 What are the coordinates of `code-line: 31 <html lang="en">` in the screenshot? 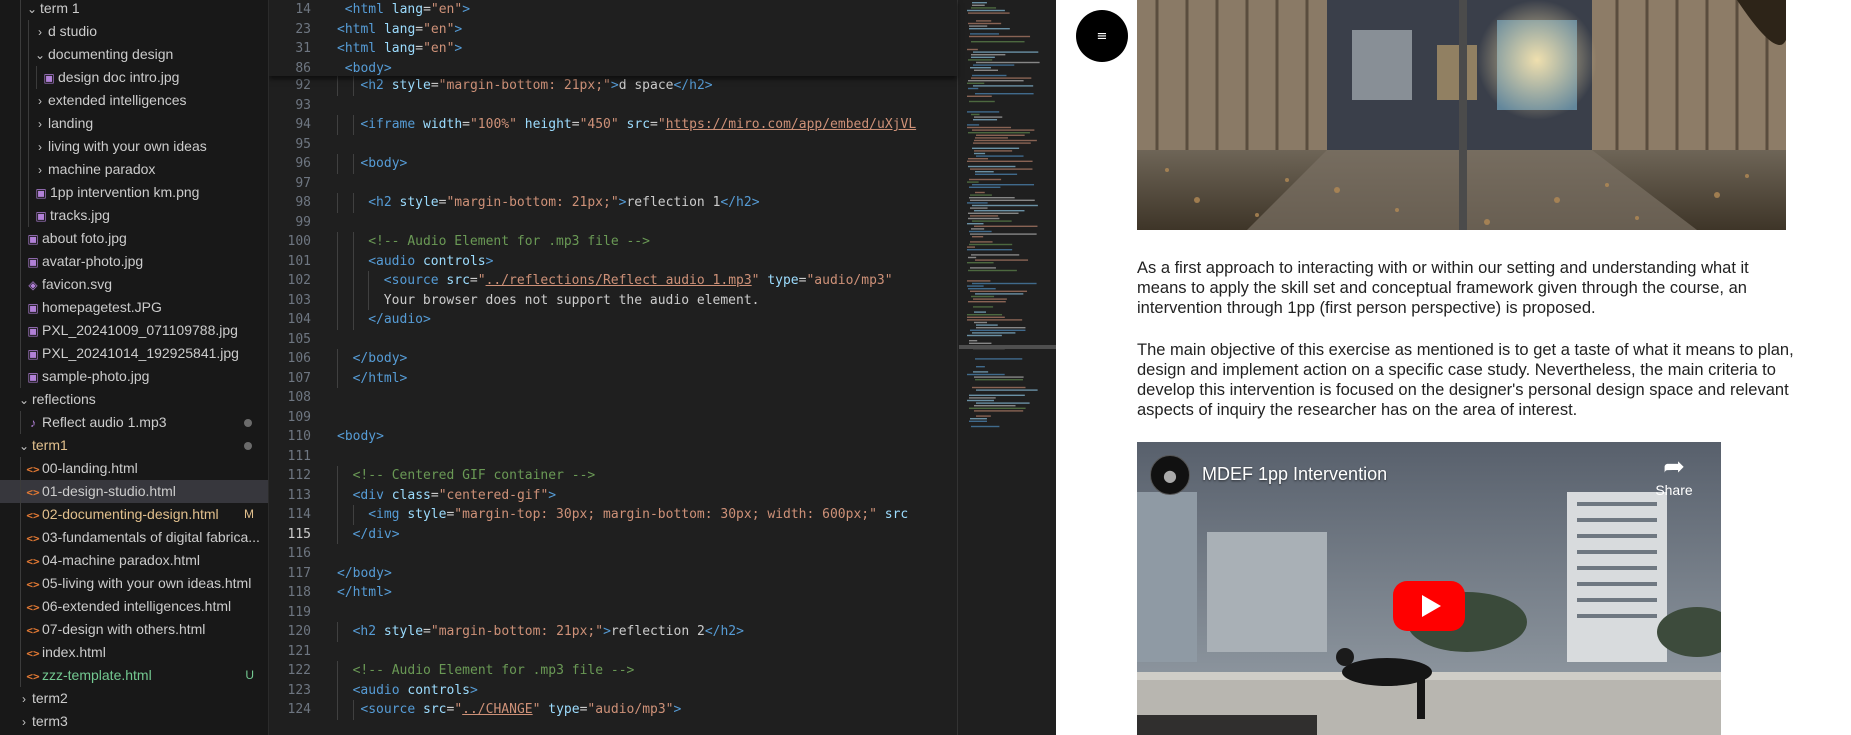 It's located at (613, 49).